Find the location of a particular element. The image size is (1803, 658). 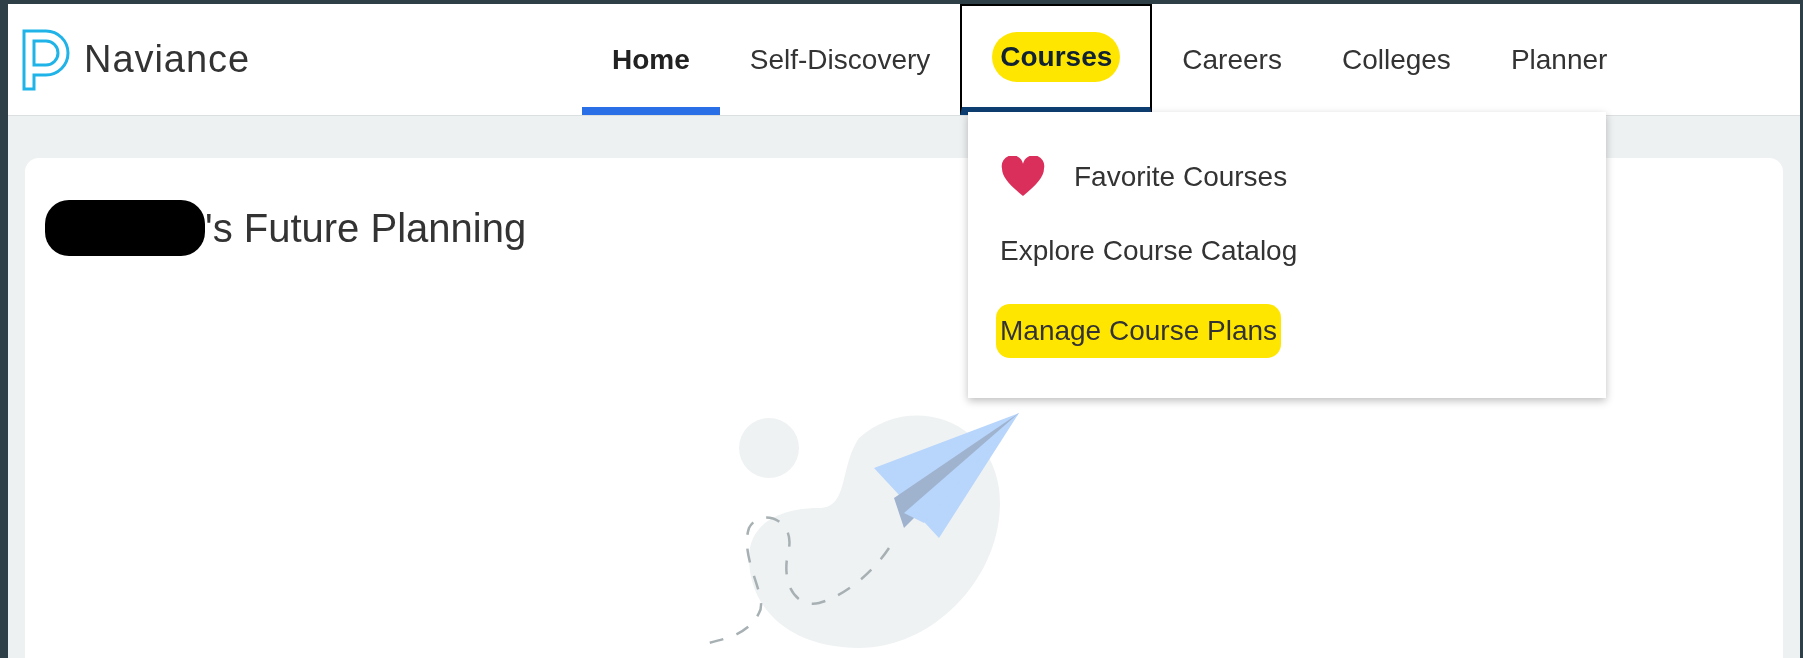

nav-tab: Self-Discovery is located at coordinates (840, 59).